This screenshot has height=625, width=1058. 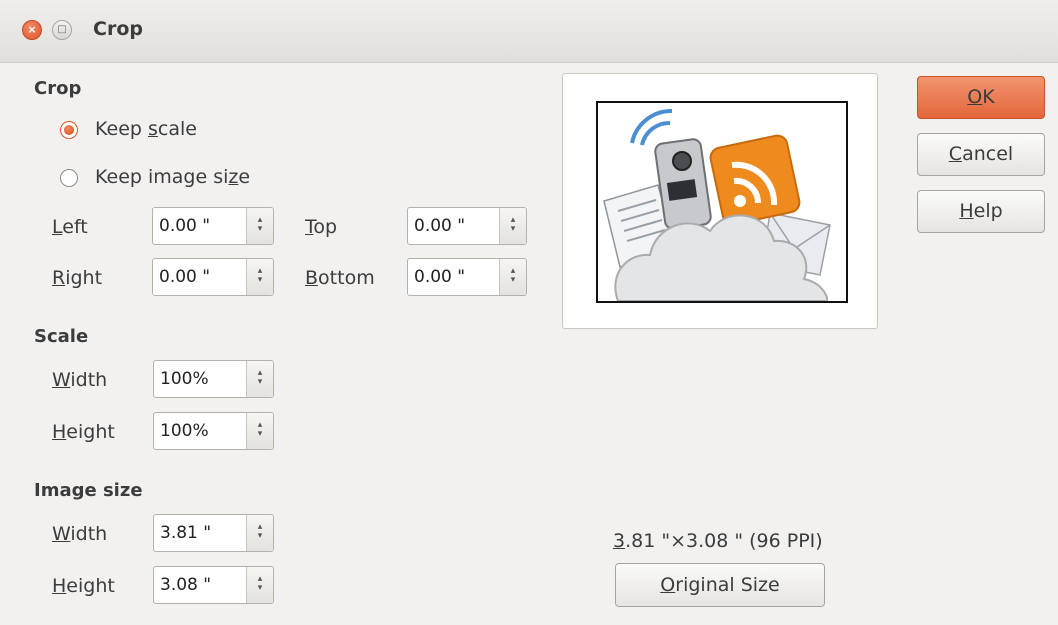 I want to click on left-spin-arrows: ▴ ▾, so click(x=259, y=226).